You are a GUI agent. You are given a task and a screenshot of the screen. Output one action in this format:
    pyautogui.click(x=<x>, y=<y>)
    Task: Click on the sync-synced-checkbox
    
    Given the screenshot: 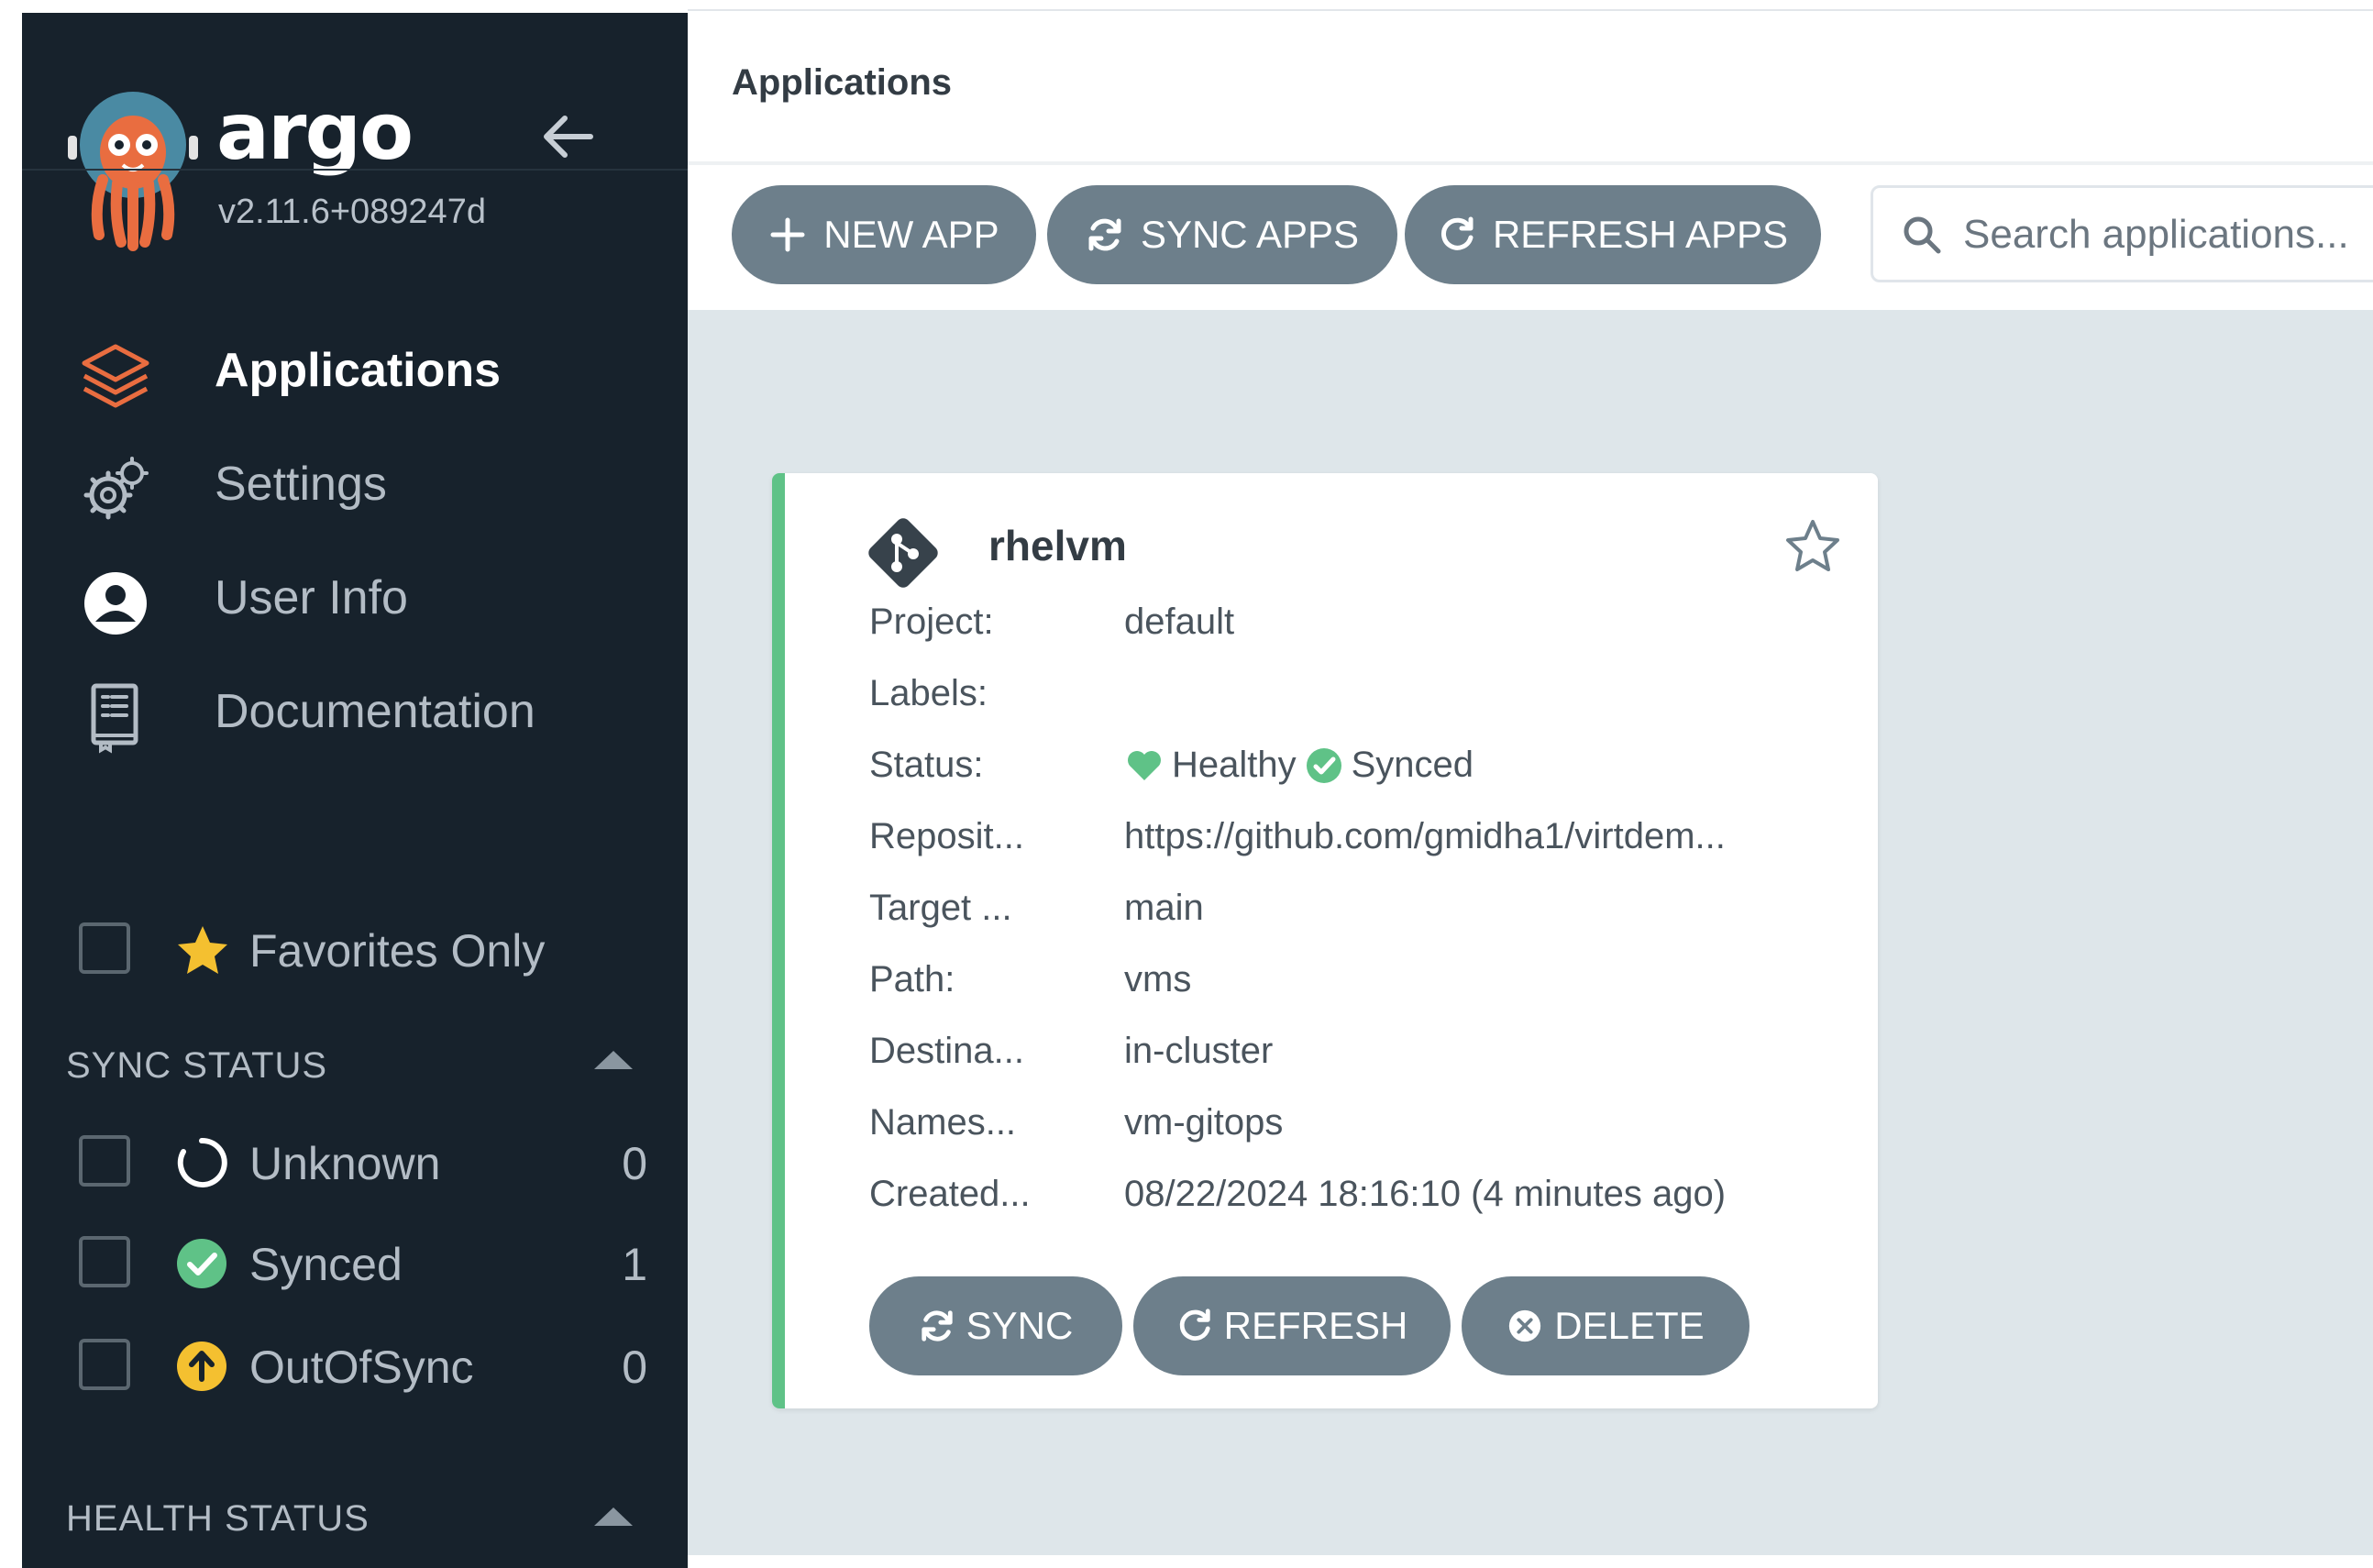 What is the action you would take?
    pyautogui.click(x=104, y=1261)
    